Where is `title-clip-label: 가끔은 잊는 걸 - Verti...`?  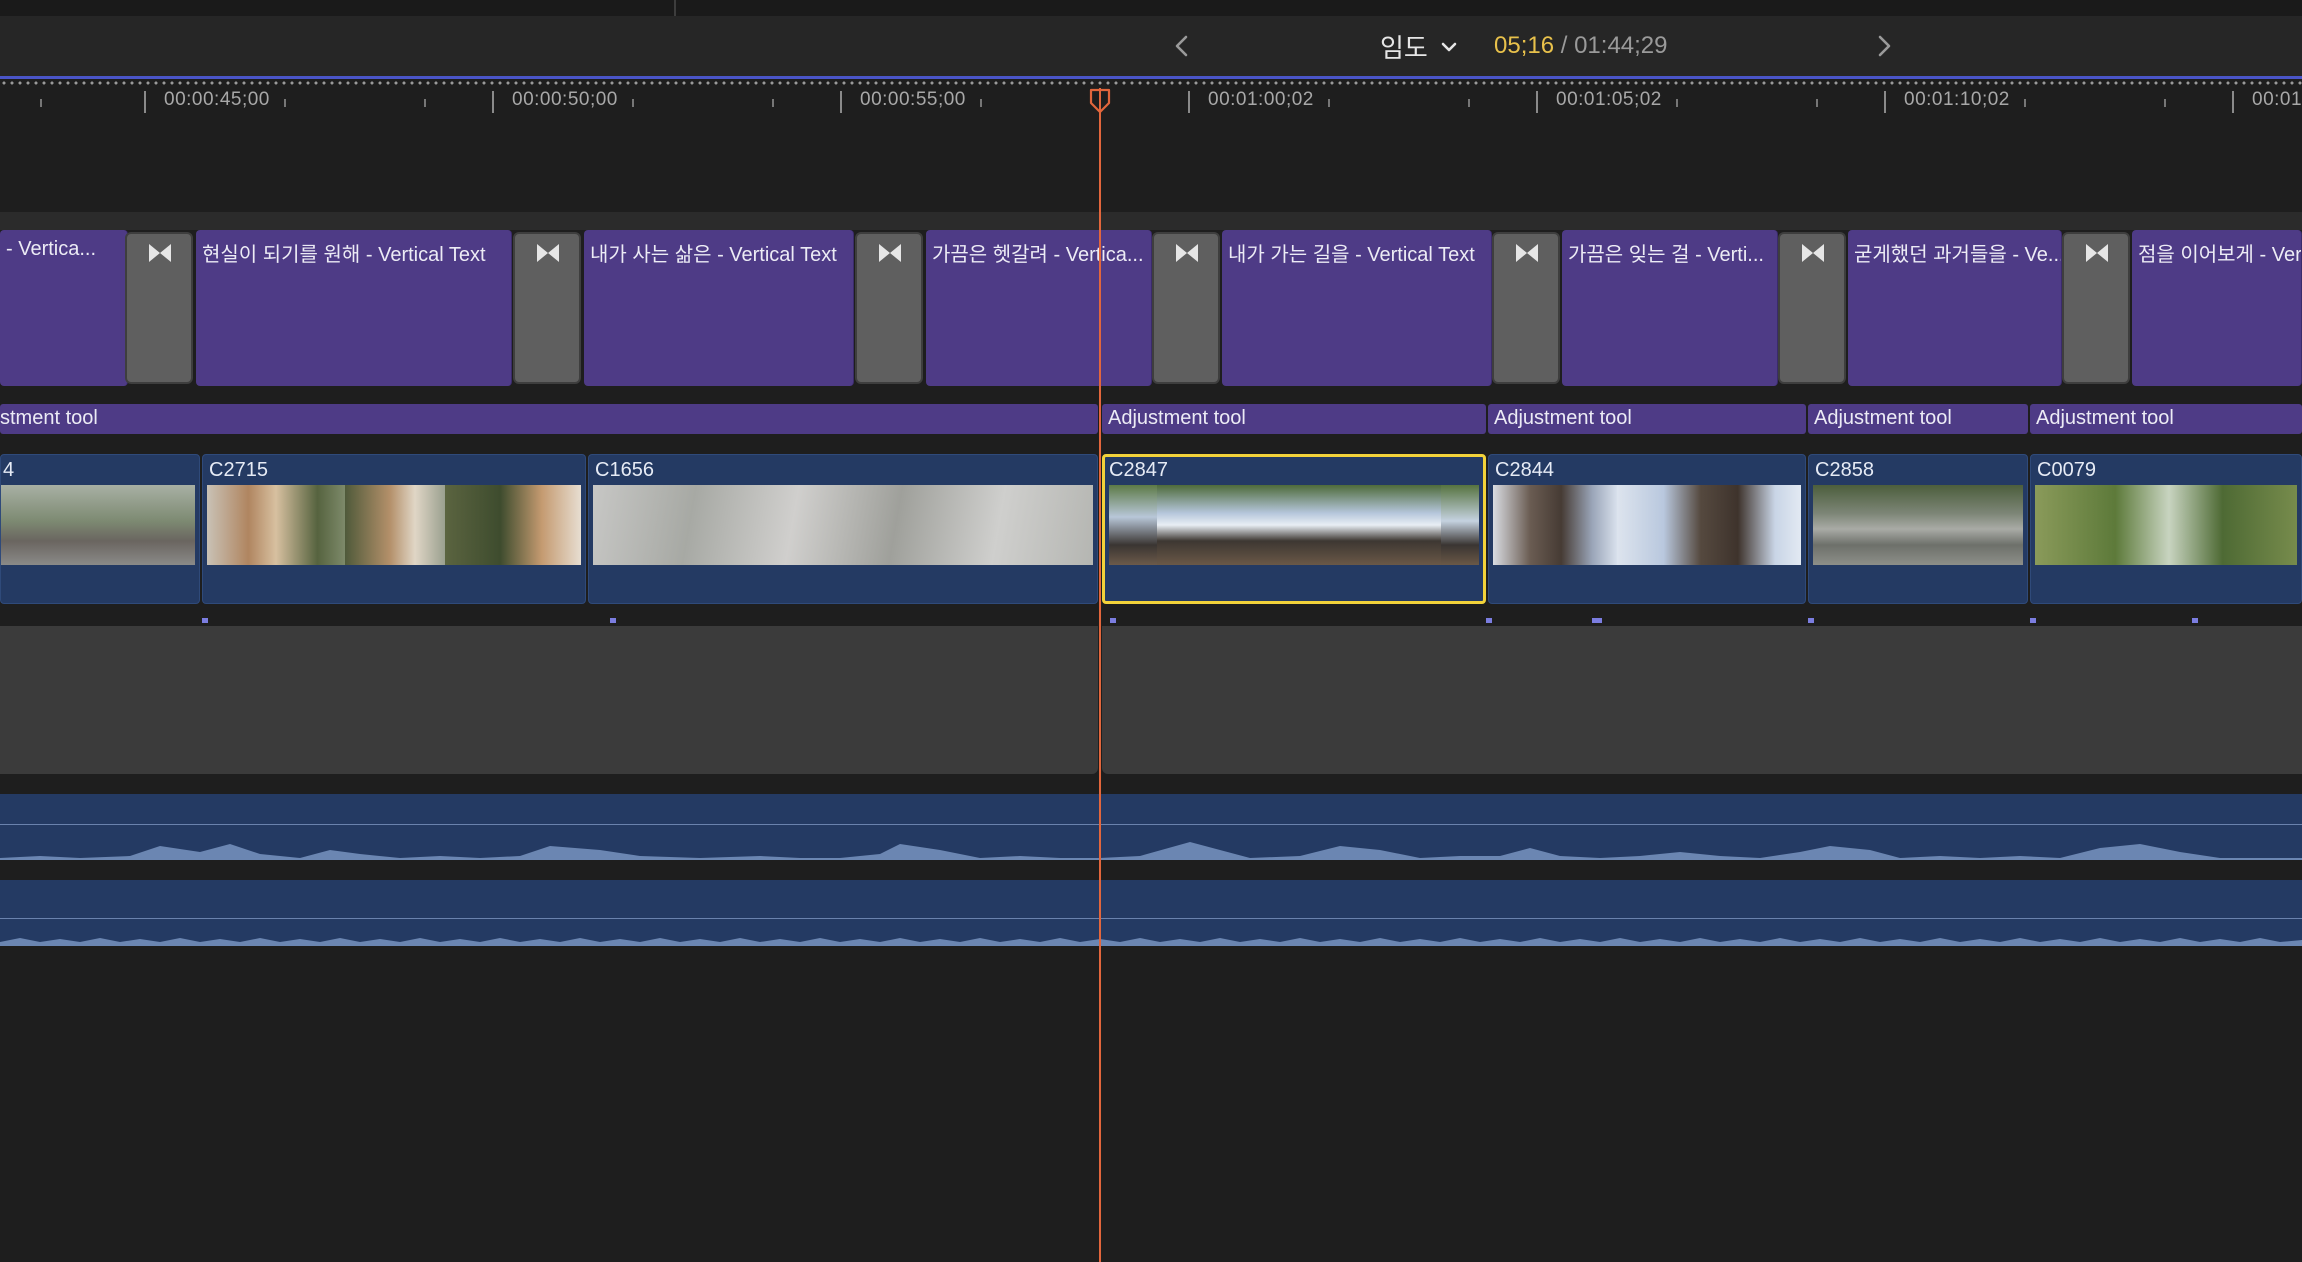
title-clip-label: 가끔은 잊는 걸 - Verti... is located at coordinates (1666, 255).